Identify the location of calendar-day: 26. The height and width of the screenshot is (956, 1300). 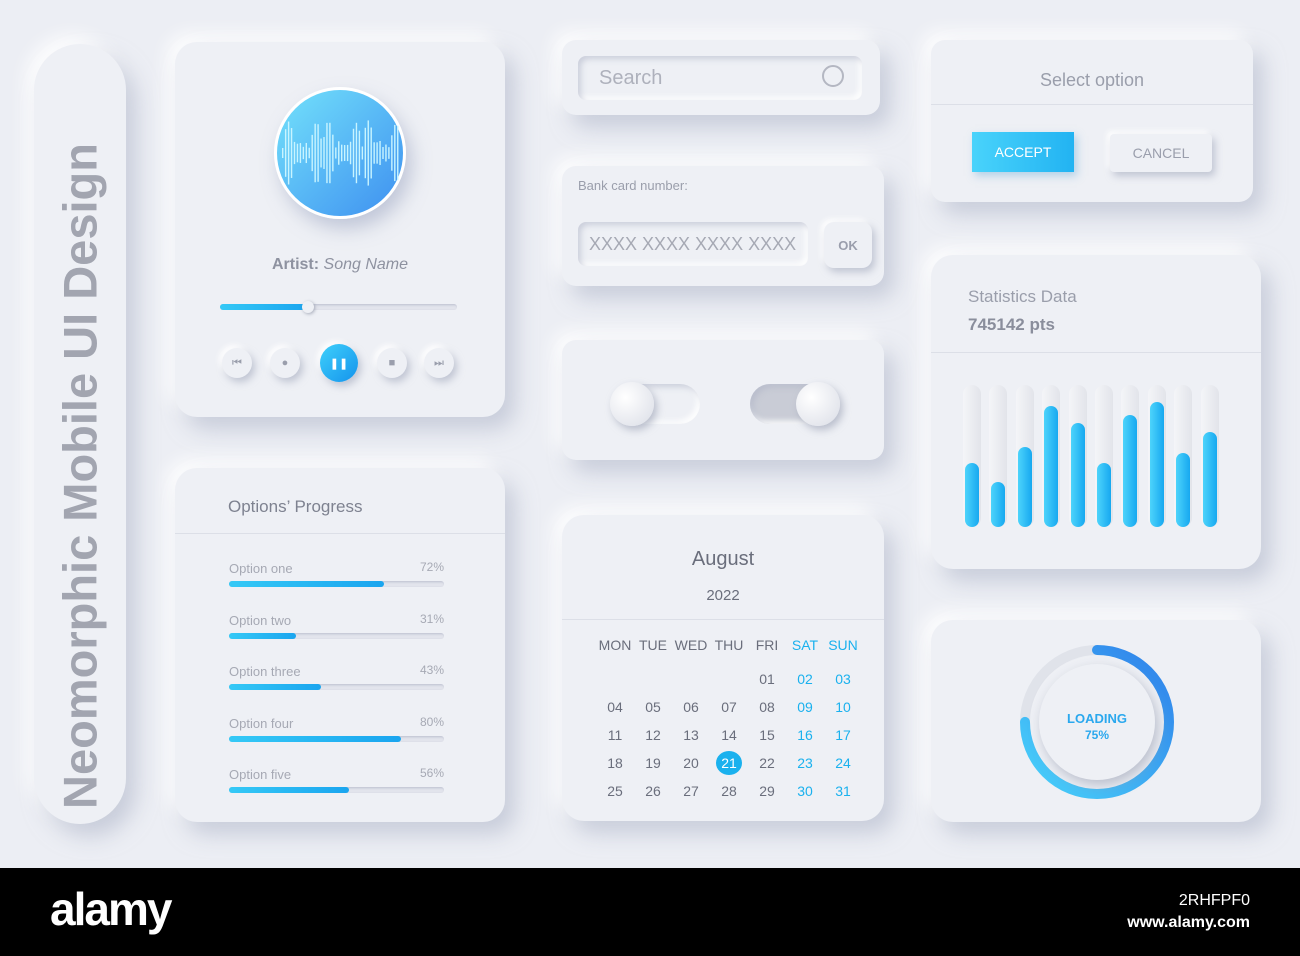
(653, 791).